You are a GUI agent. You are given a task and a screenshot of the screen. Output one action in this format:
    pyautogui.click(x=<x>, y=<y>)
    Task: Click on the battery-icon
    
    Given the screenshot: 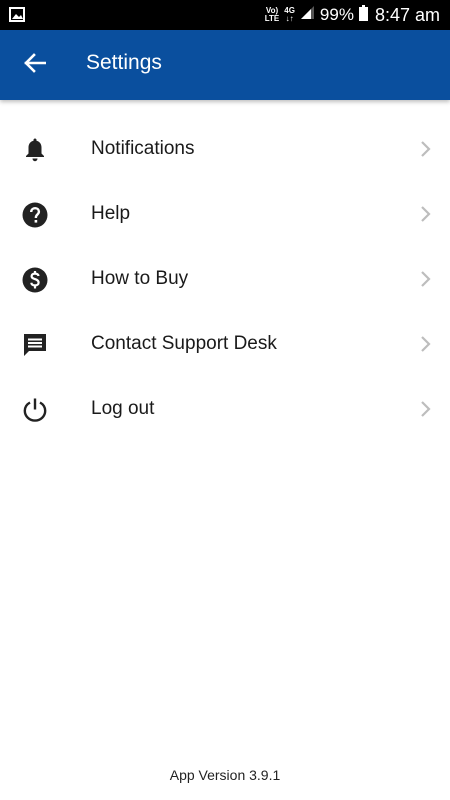 What is the action you would take?
    pyautogui.click(x=363, y=15)
    